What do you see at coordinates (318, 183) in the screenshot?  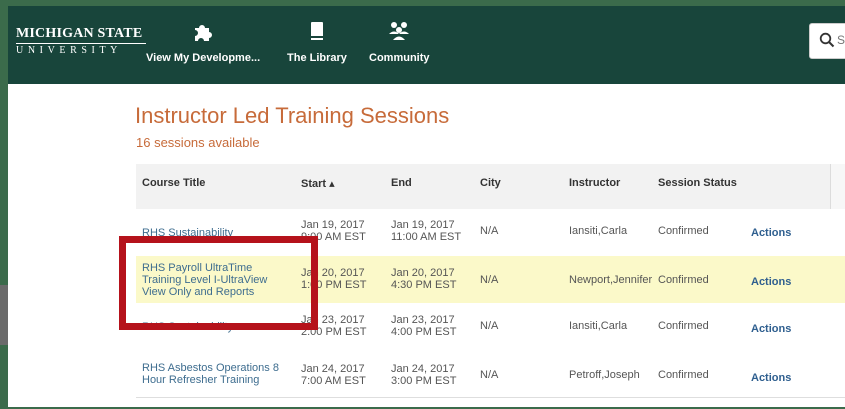 I see `column-start: Start ▴` at bounding box center [318, 183].